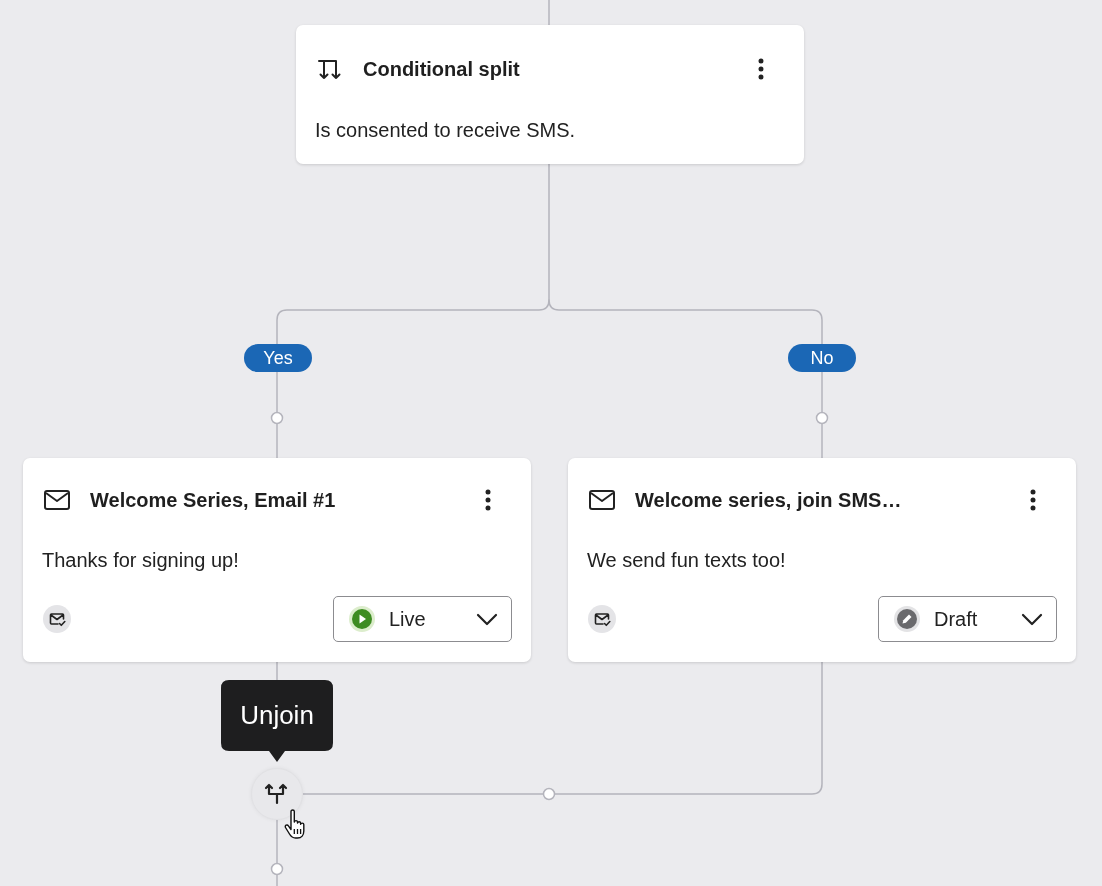 The image size is (1102, 886). Describe the element at coordinates (907, 619) in the screenshot. I see `pencil-circle-icon` at that location.